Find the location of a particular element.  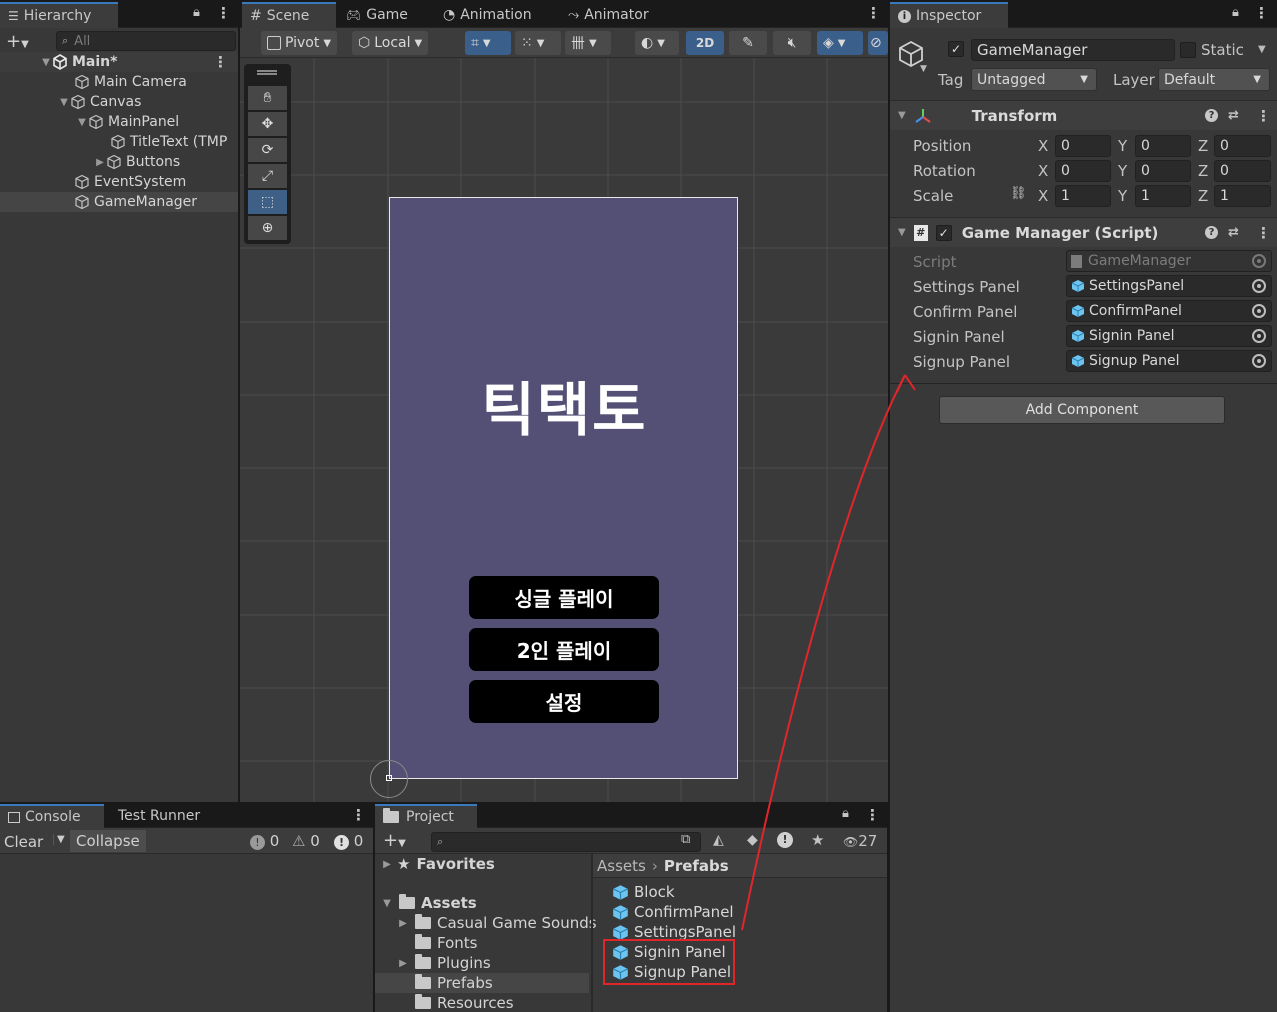

scale-z-field: 1 is located at coordinates (1242, 196).